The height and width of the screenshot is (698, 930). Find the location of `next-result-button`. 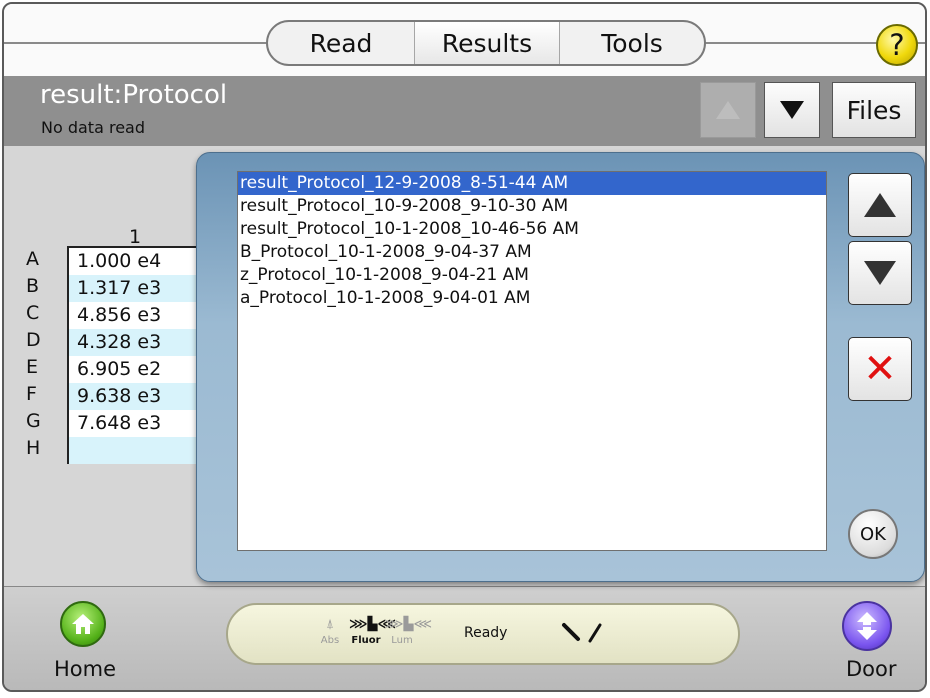

next-result-button is located at coordinates (792, 110).